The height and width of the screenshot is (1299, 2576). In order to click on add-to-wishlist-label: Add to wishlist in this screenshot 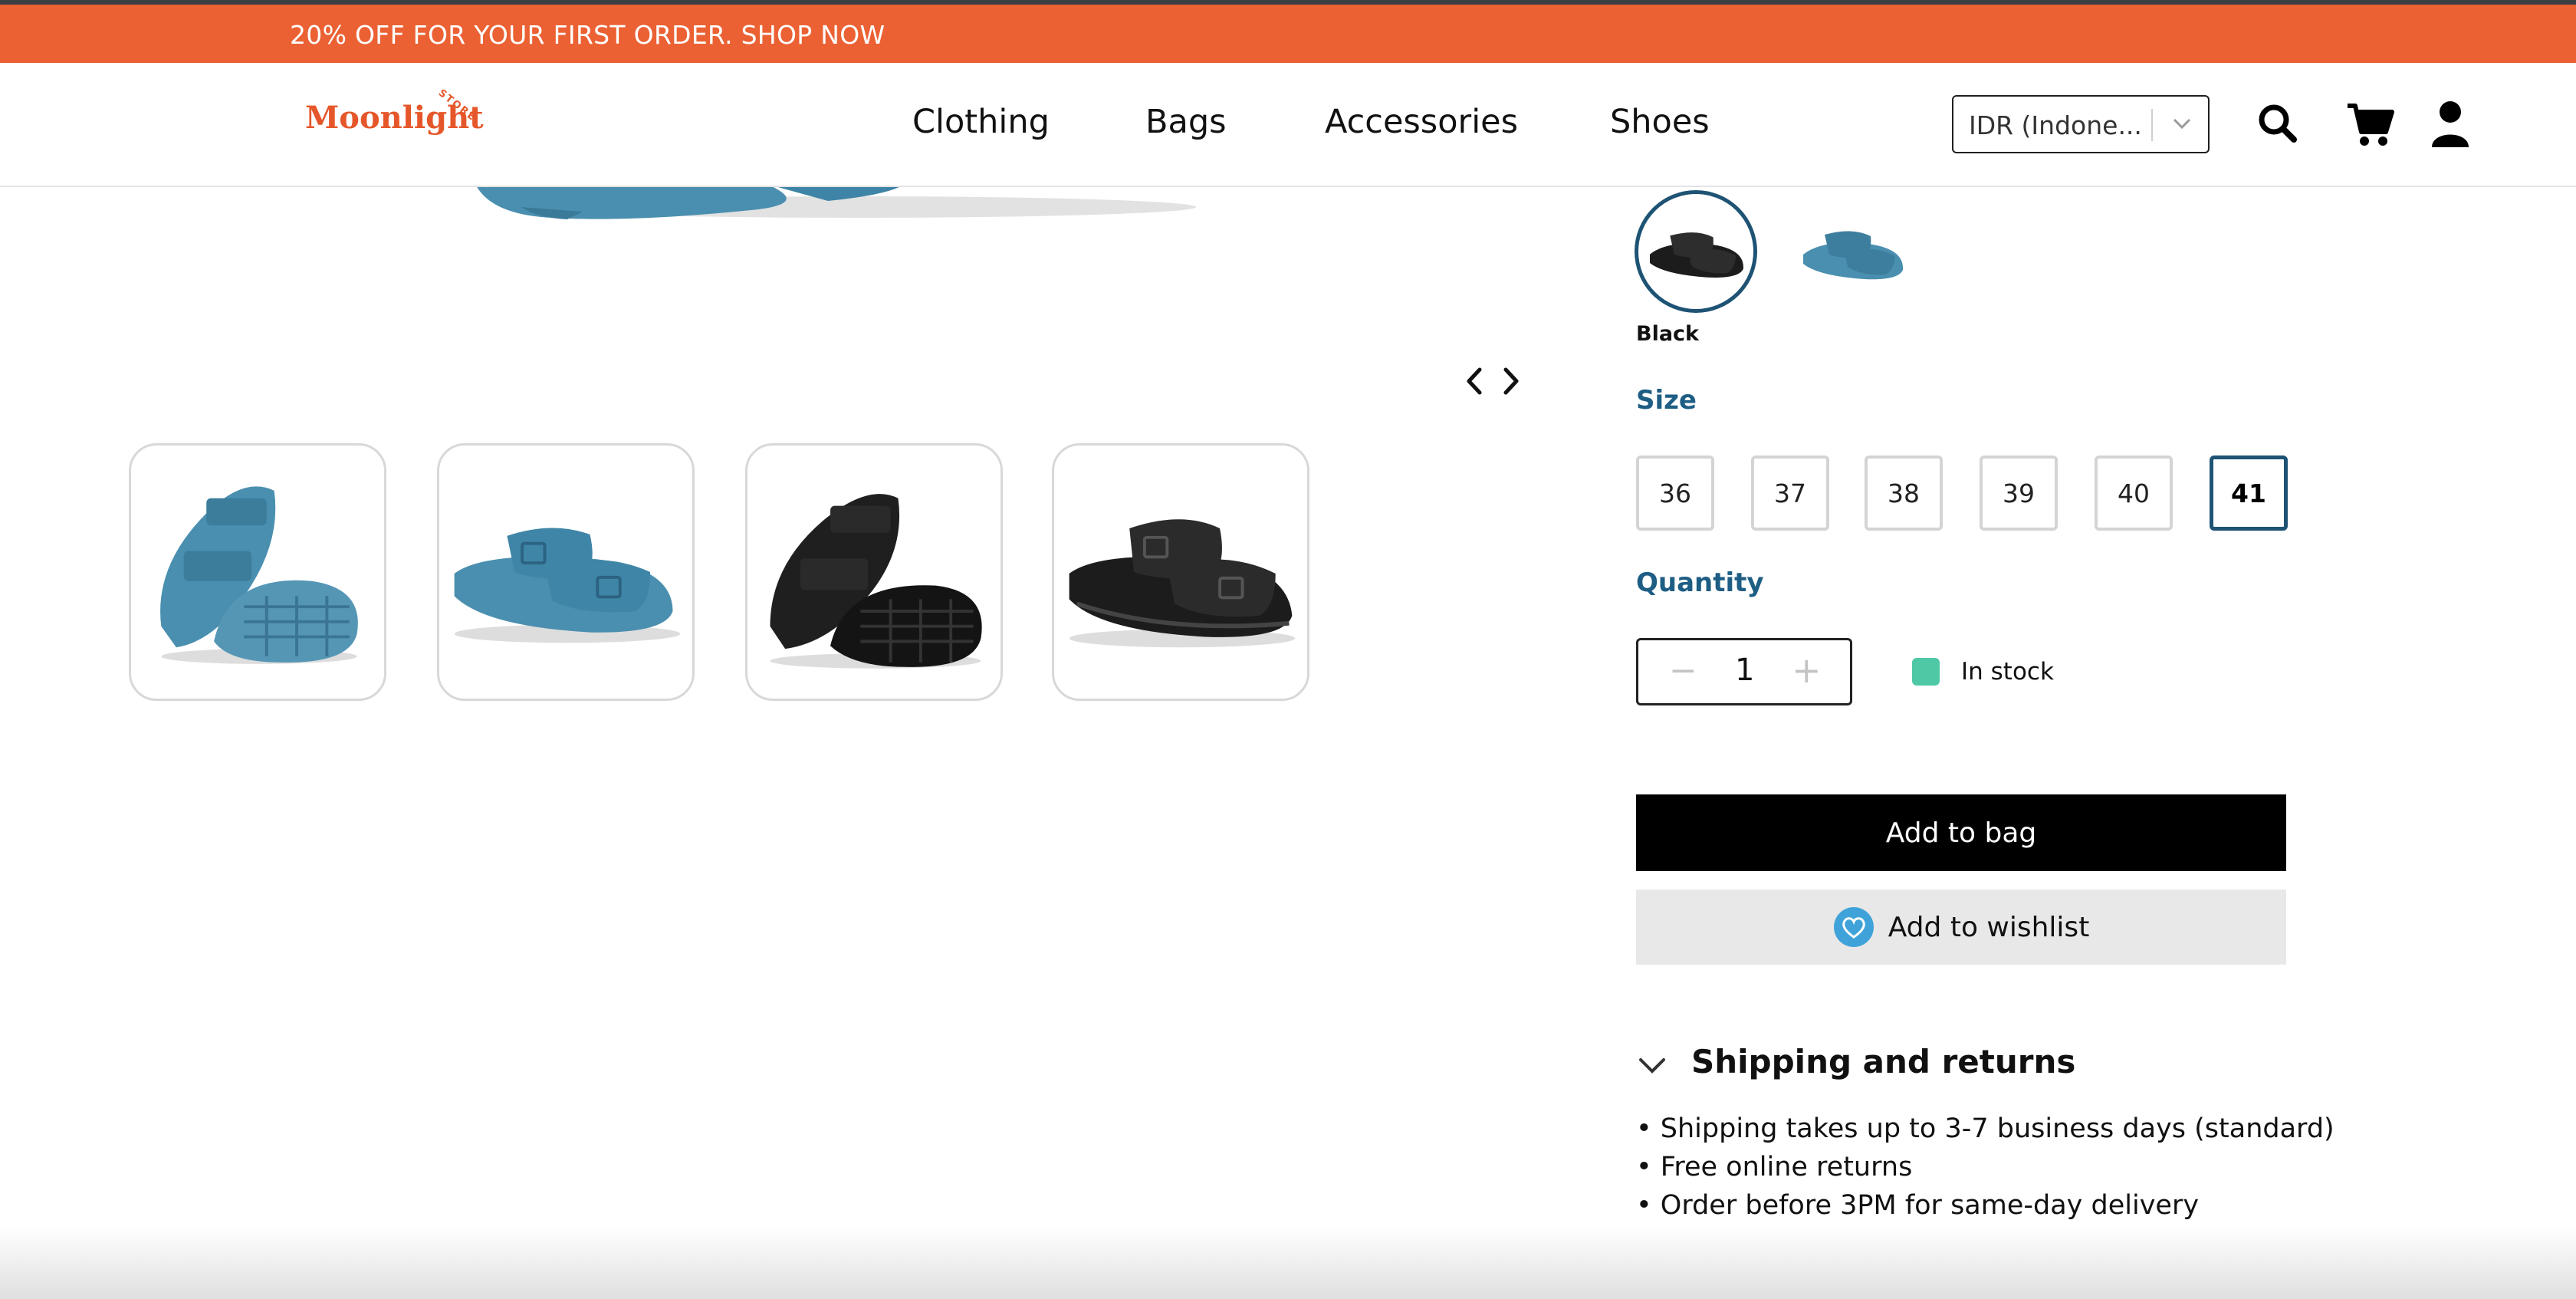, I will do `click(1989, 927)`.